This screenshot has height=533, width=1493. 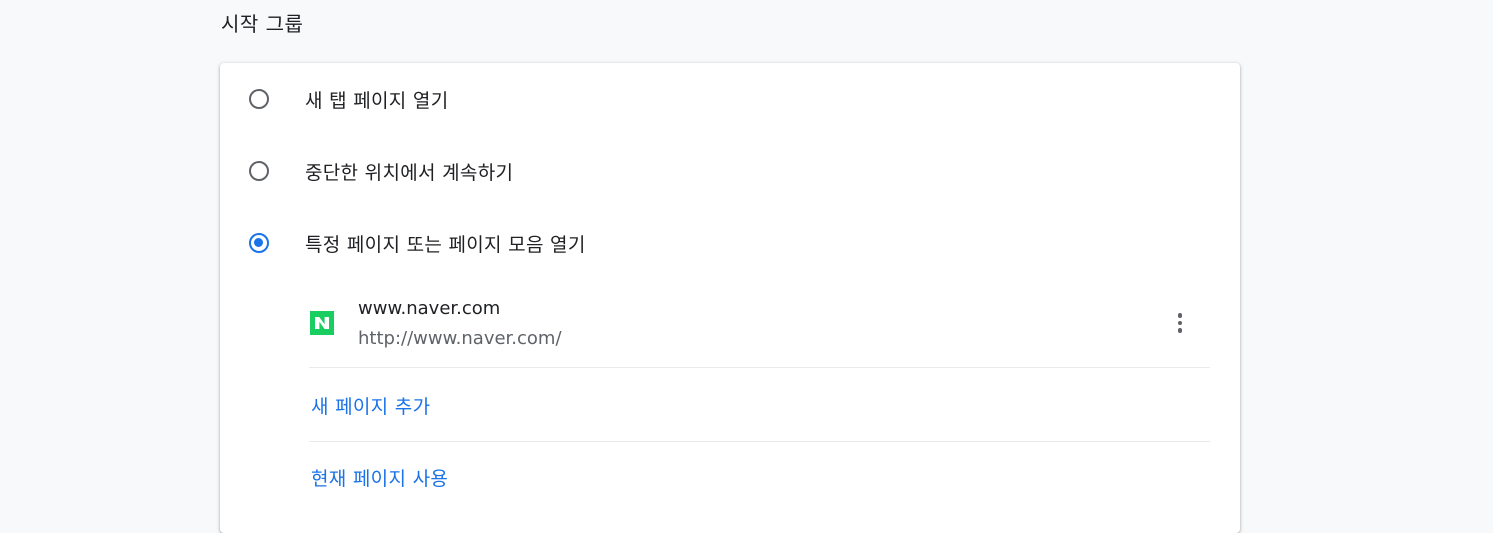 I want to click on radio-label: 새 탭 페이지 열기, so click(x=377, y=100).